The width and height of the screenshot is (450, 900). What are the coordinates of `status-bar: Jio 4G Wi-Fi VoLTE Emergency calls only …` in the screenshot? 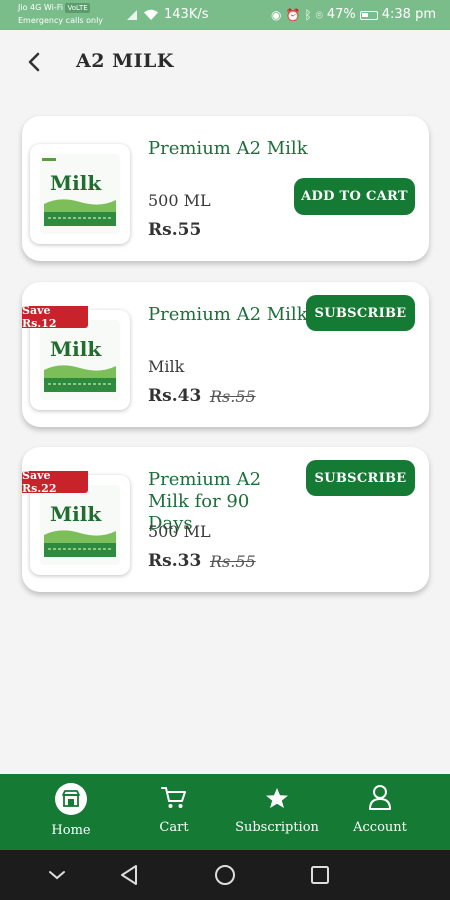 It's located at (225, 15).